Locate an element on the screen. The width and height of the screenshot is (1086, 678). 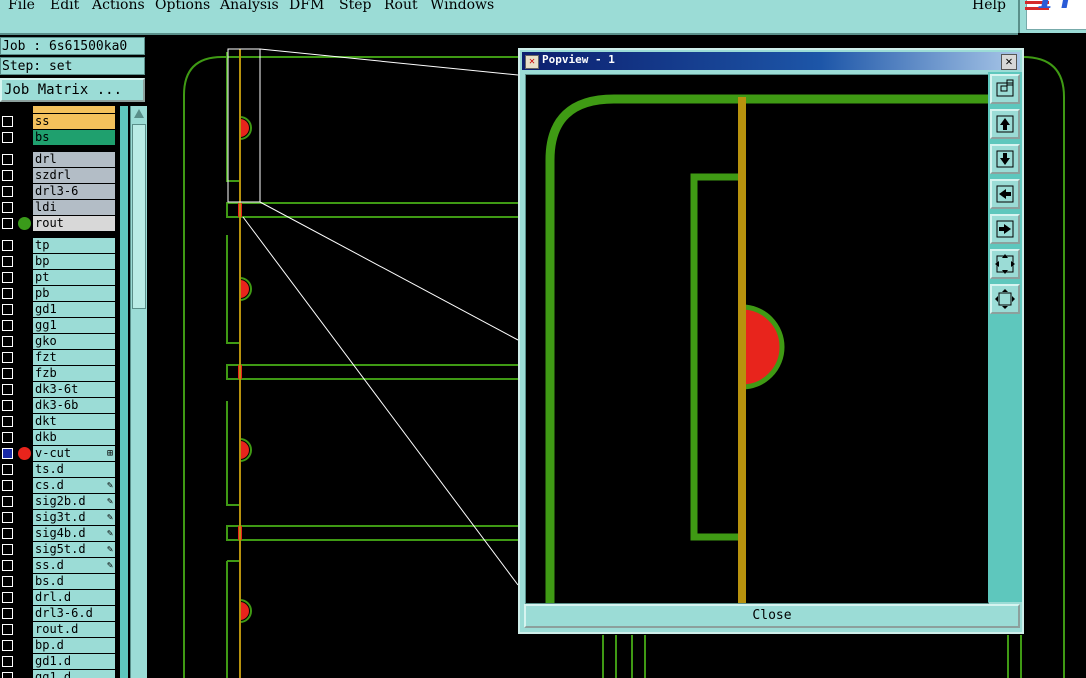
layer-row: rout.d is located at coordinates (59, 629).